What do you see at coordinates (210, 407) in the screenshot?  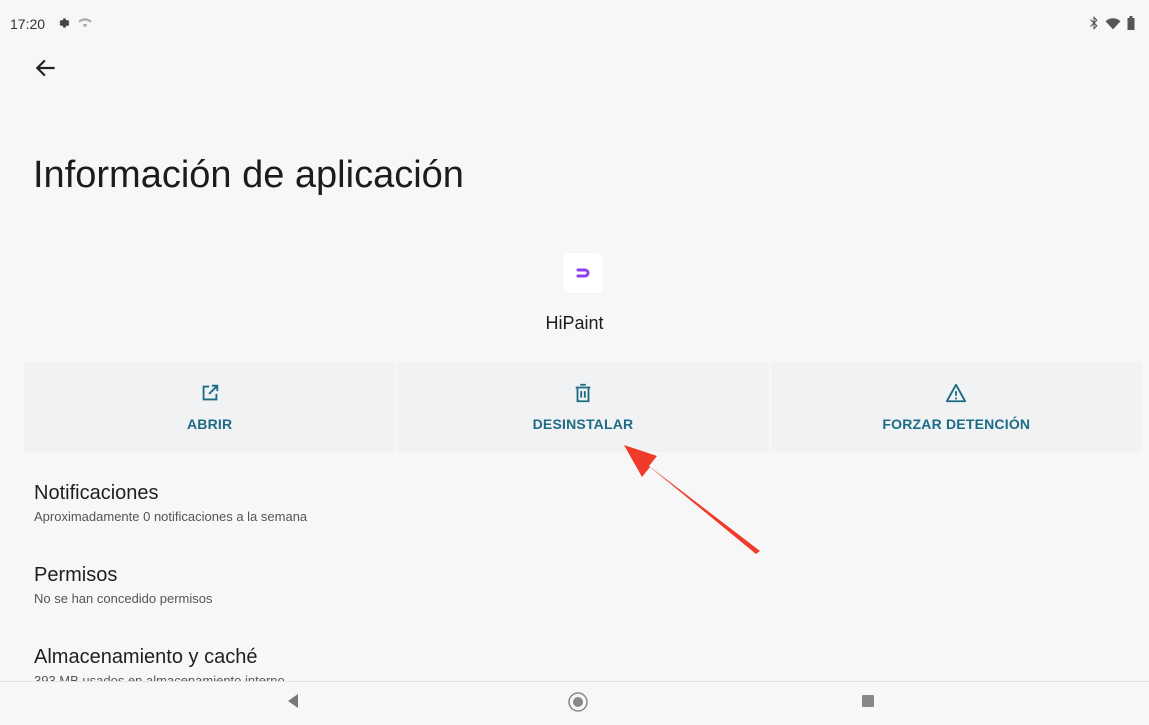 I see `open-button: ABRIR` at bounding box center [210, 407].